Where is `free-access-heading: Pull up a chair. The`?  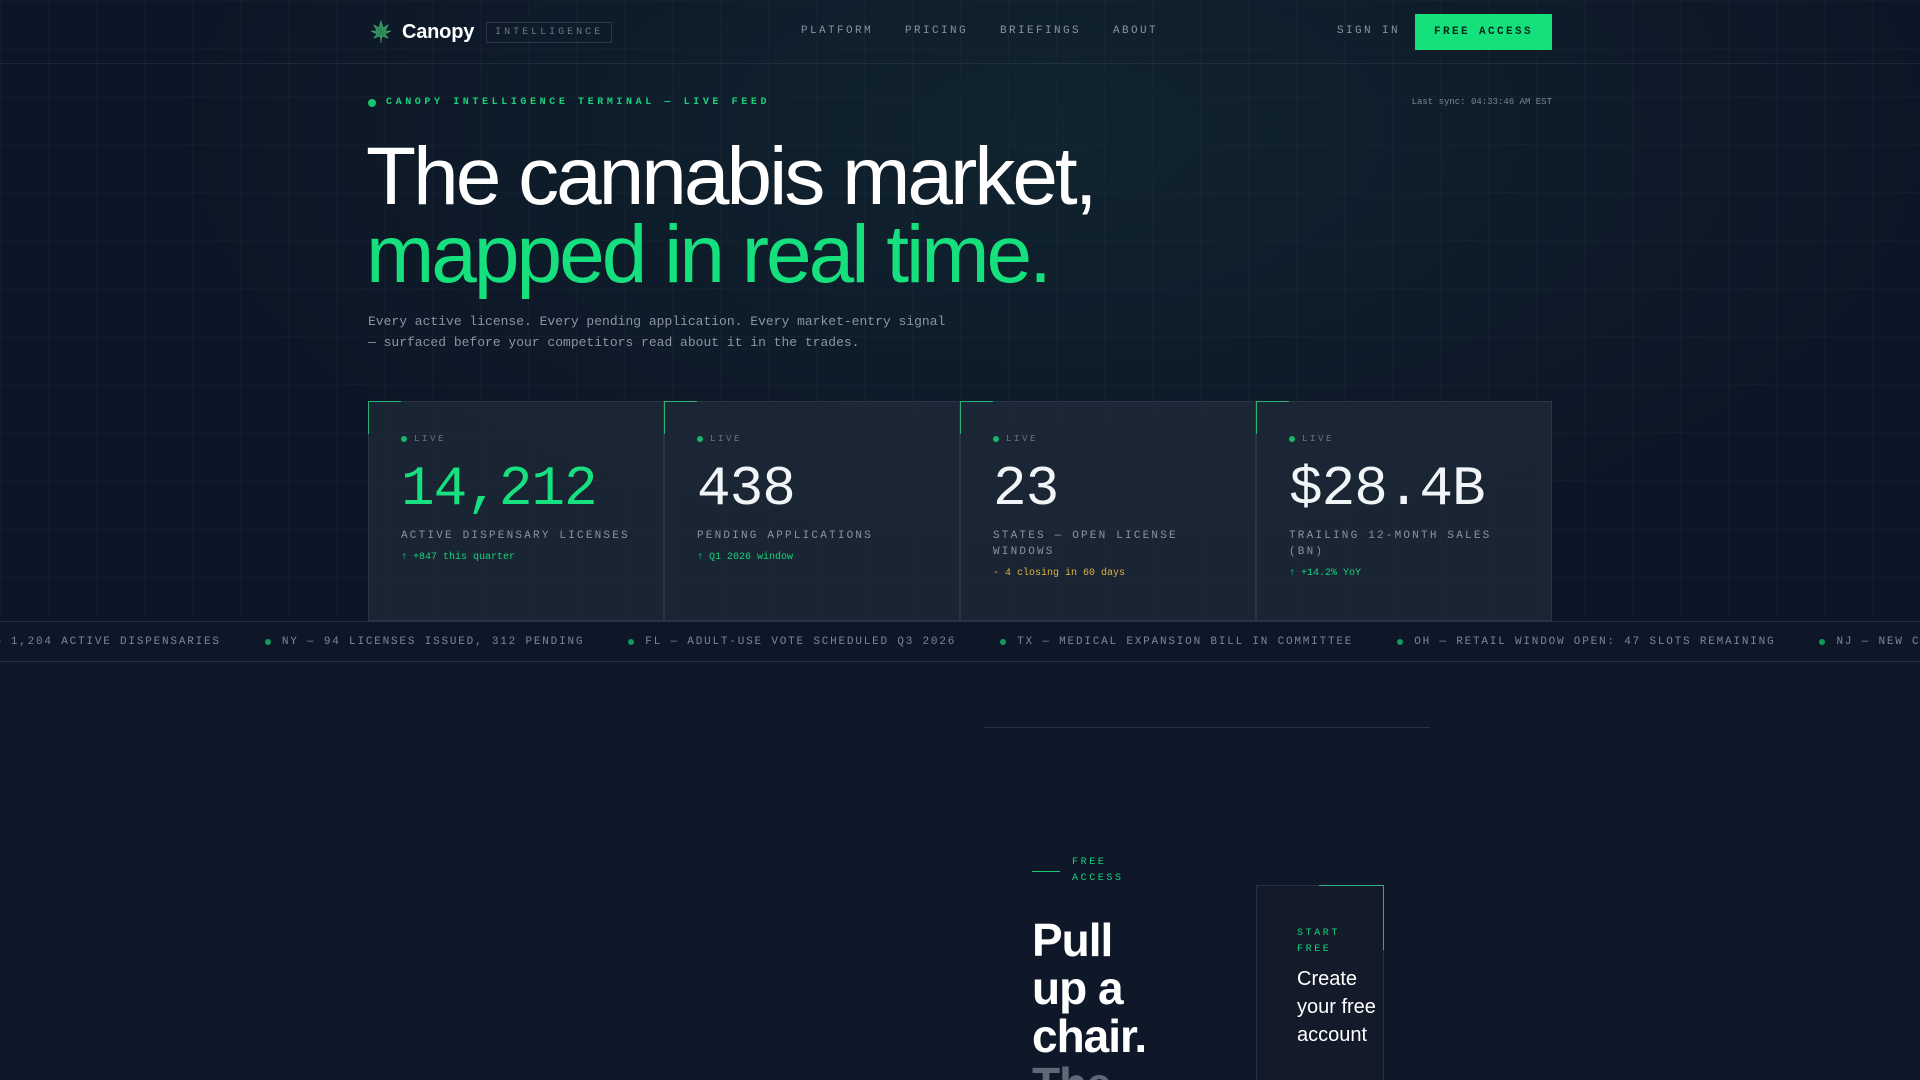 free-access-heading: Pull up a chair. The is located at coordinates (1102, 998).